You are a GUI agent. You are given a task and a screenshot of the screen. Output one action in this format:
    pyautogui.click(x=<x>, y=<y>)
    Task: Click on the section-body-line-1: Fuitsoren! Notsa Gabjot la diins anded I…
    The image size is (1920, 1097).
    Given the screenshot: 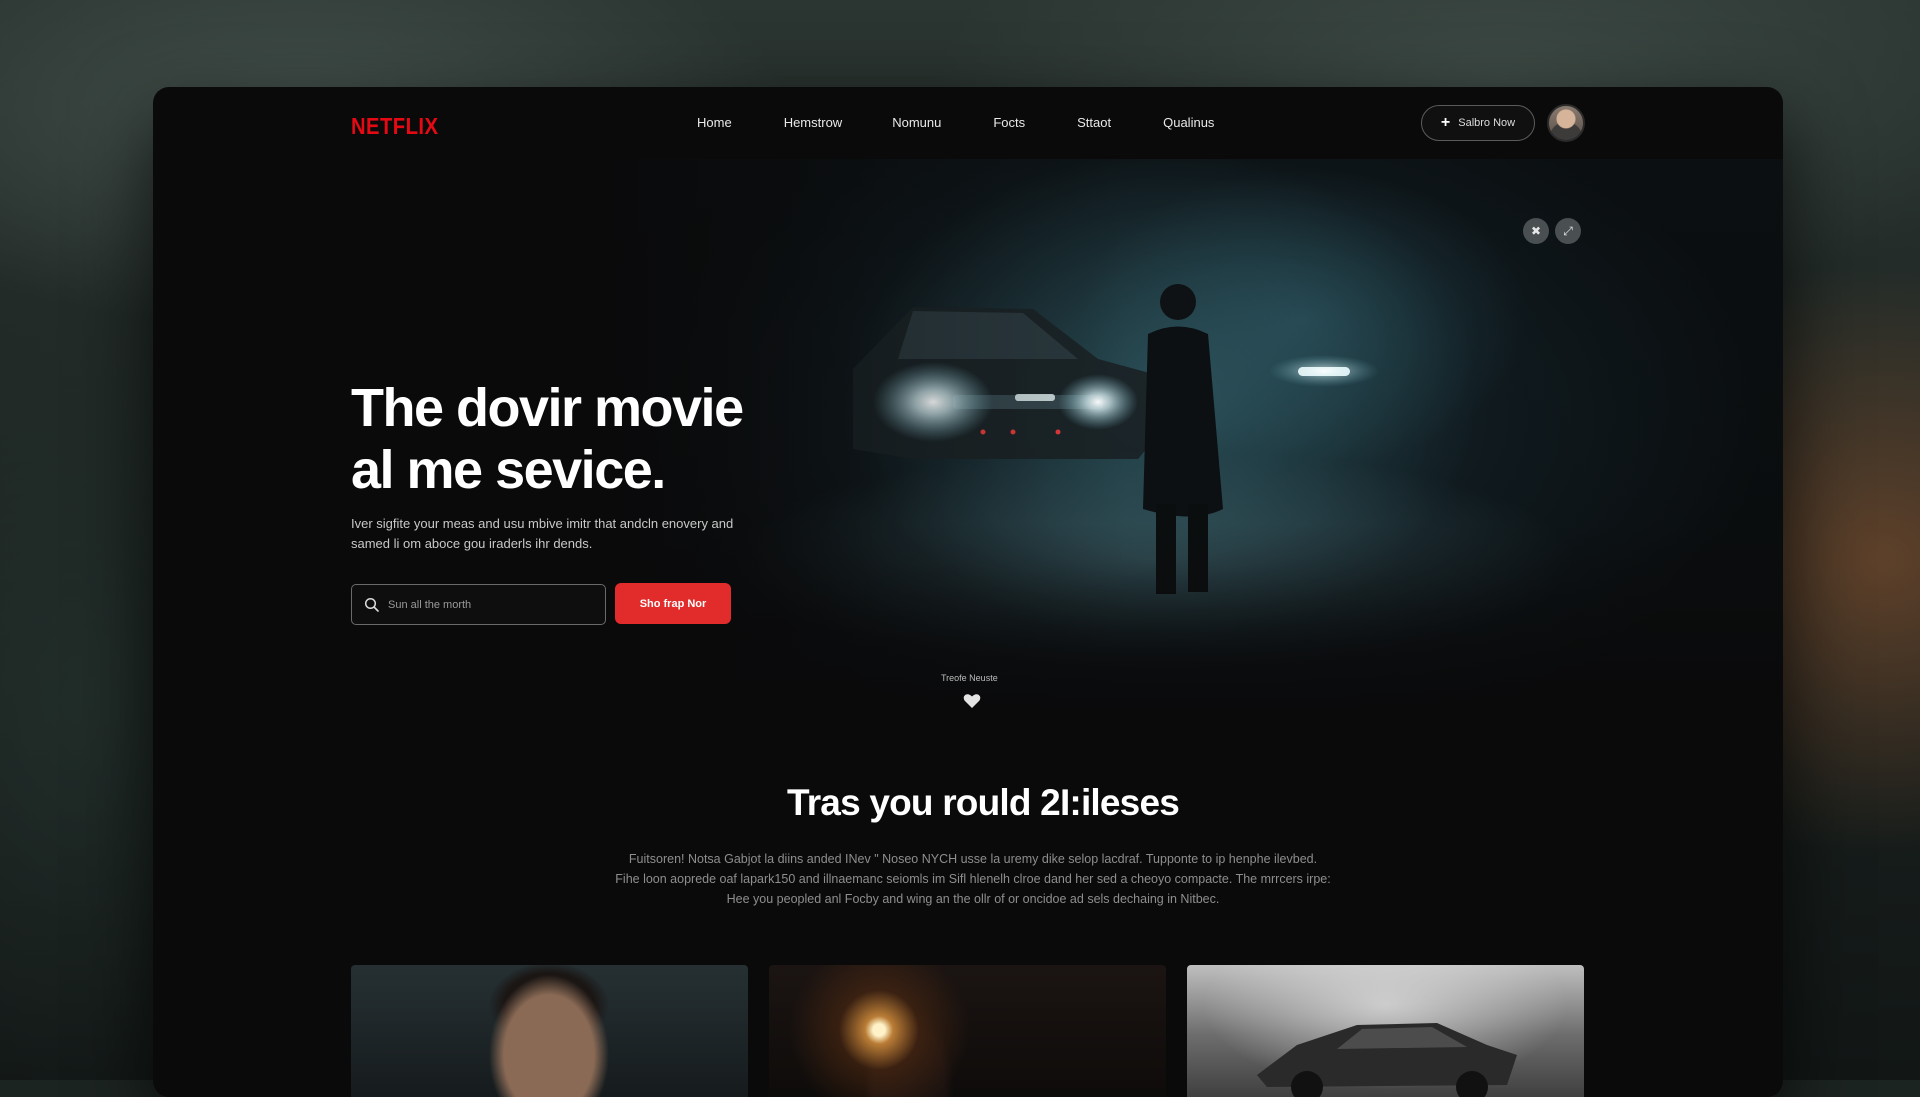 What is the action you would take?
    pyautogui.click(x=973, y=859)
    